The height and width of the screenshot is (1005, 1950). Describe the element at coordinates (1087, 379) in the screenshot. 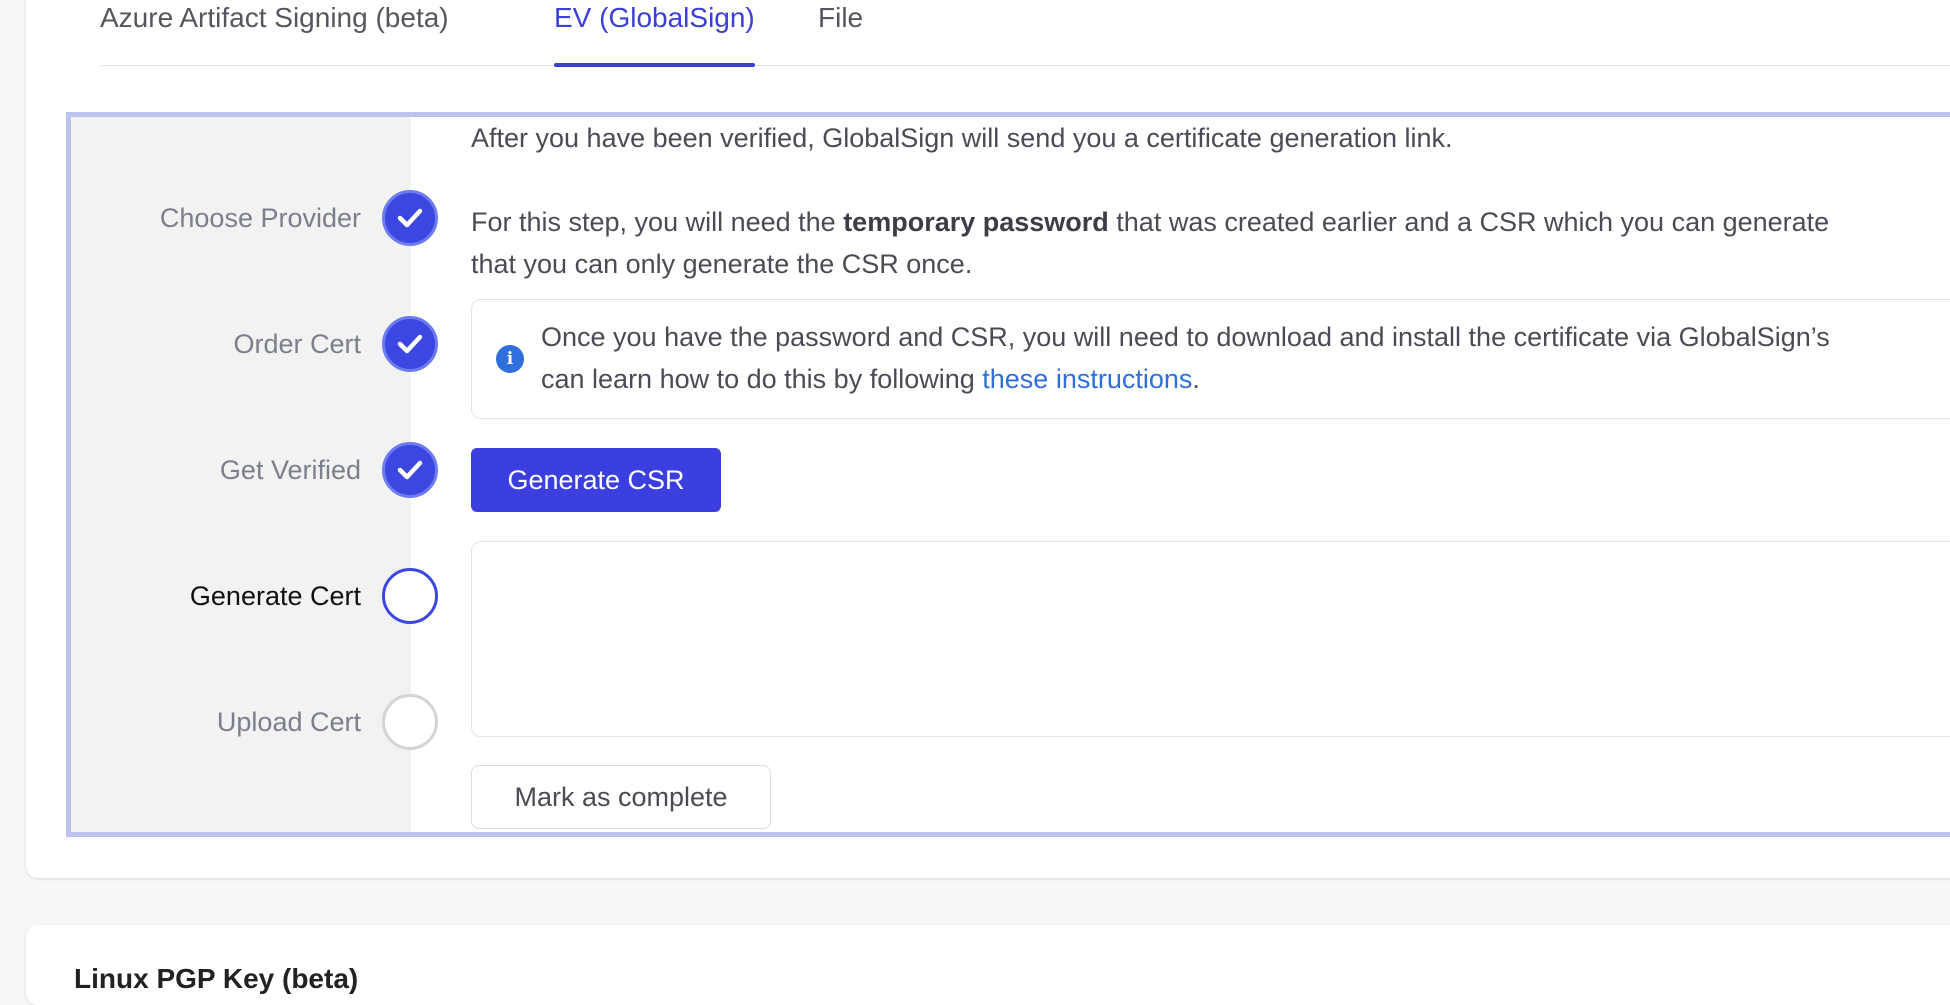

I see `instructions-link: these instructions` at that location.